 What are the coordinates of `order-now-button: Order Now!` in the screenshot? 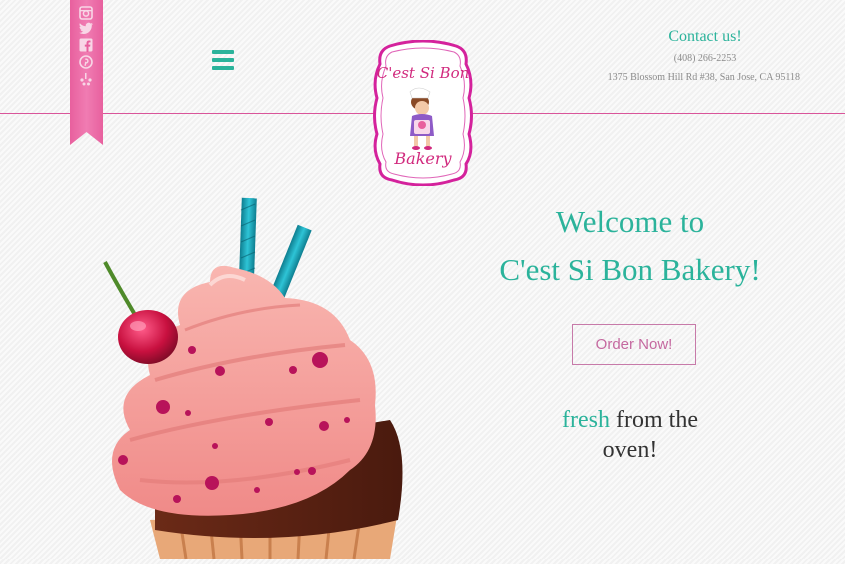 It's located at (634, 344).